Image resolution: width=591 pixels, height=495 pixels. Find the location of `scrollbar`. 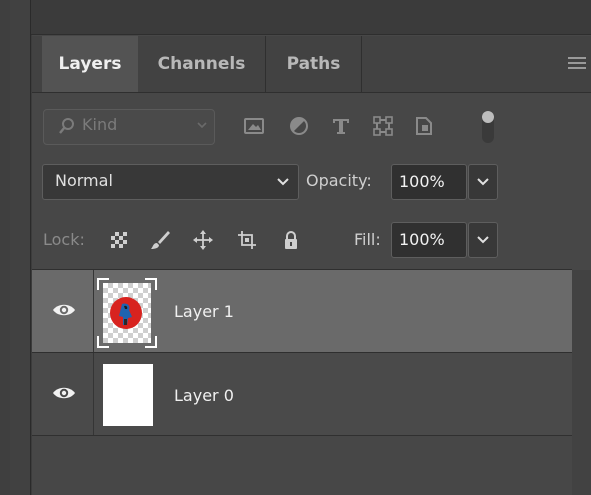

scrollbar is located at coordinates (581, 382).